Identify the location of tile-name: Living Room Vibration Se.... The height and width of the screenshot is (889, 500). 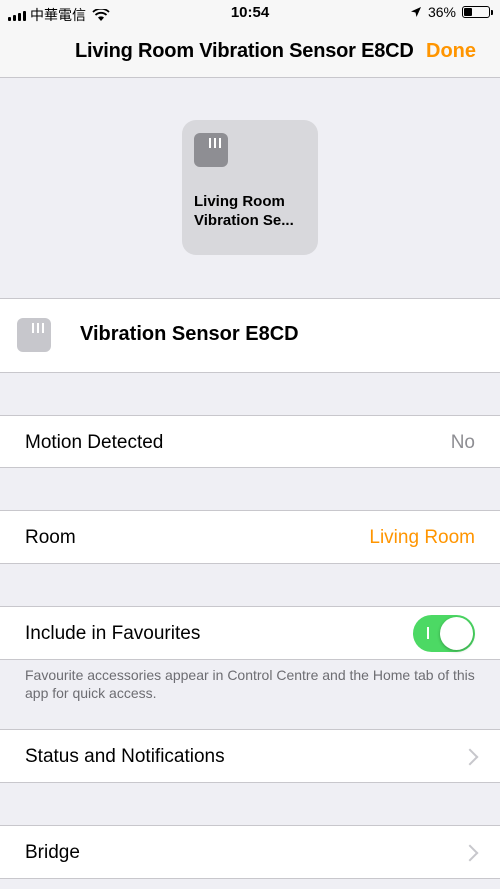
(244, 211).